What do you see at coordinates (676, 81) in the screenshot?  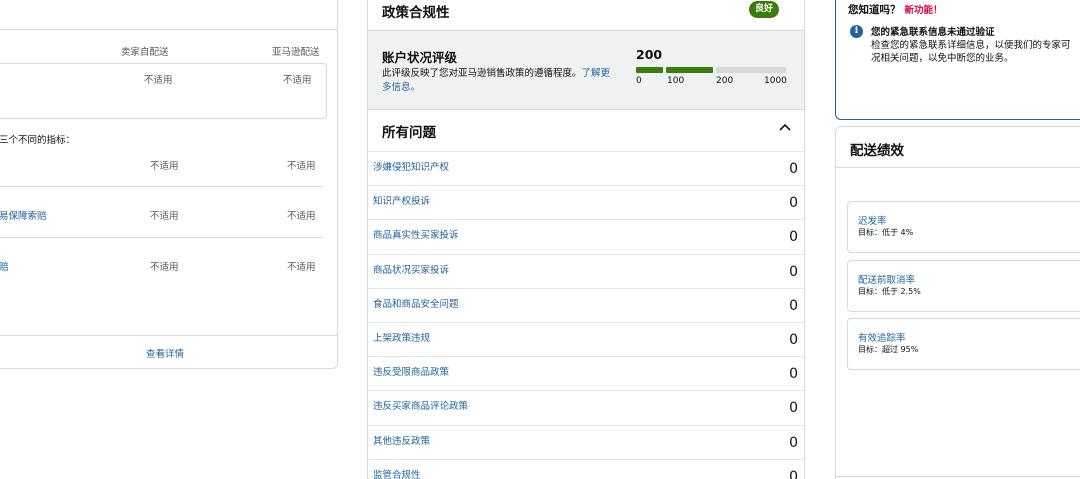 I see `scale-tick: 100` at bounding box center [676, 81].